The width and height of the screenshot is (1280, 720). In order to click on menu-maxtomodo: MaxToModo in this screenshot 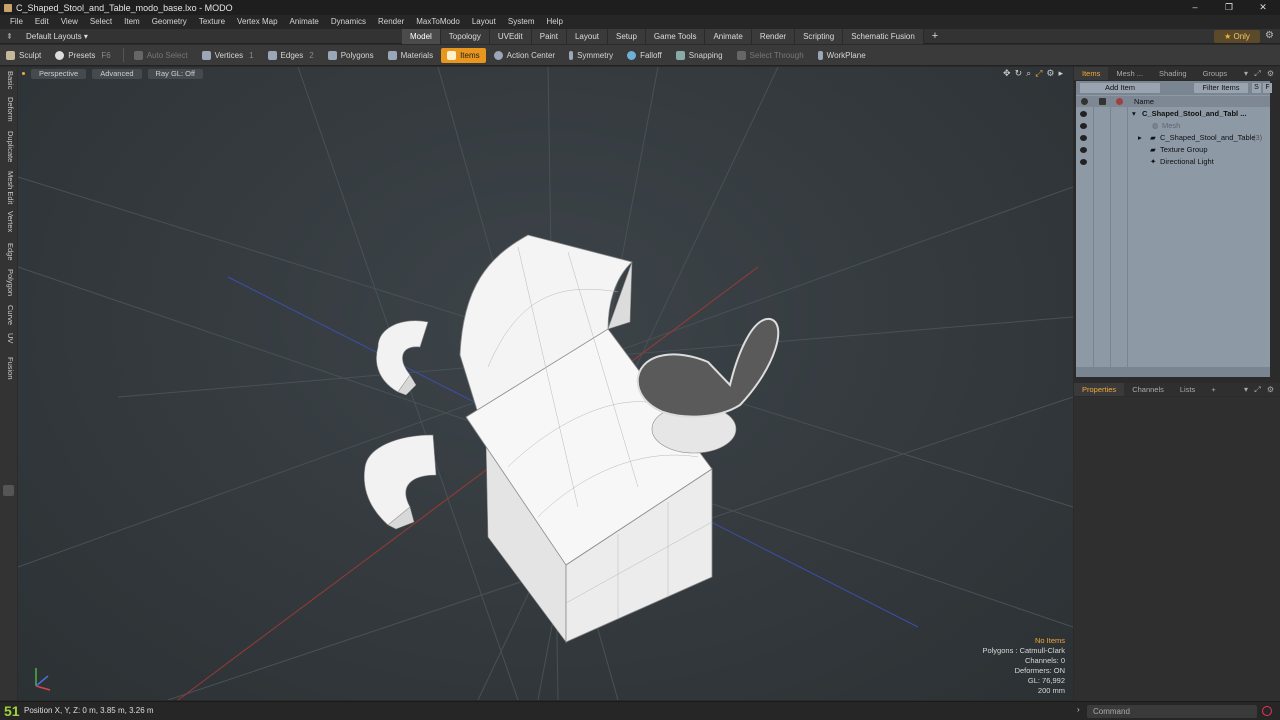, I will do `click(438, 22)`.